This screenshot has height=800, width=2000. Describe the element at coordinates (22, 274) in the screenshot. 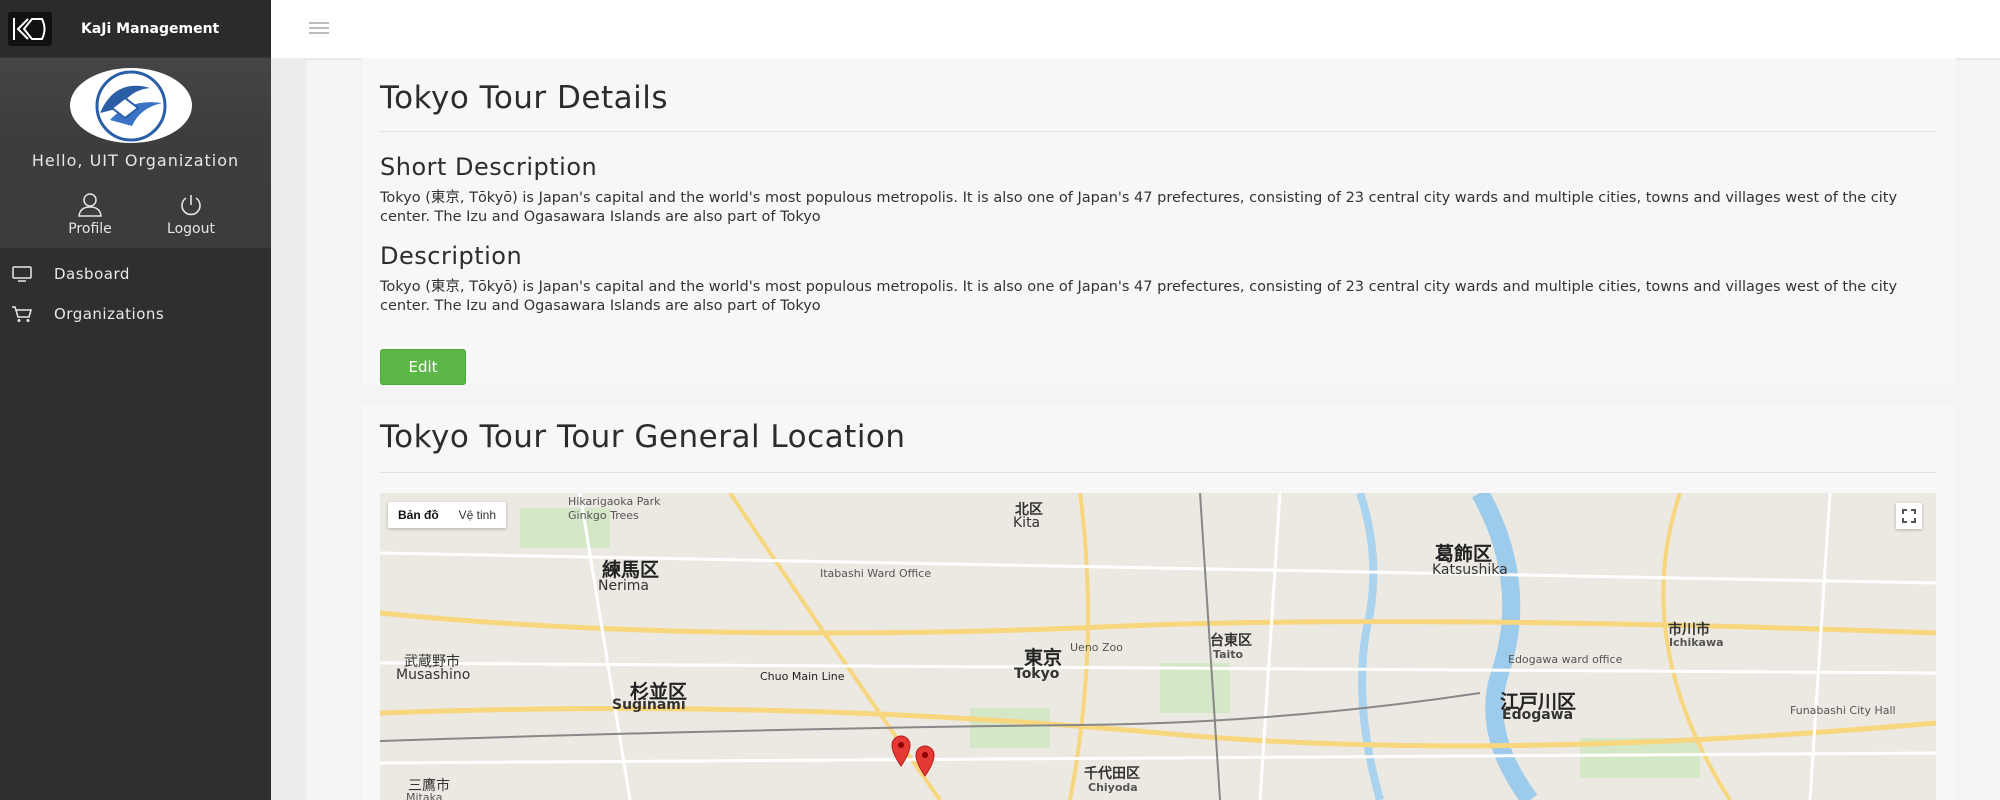

I see `monitor-icon` at that location.